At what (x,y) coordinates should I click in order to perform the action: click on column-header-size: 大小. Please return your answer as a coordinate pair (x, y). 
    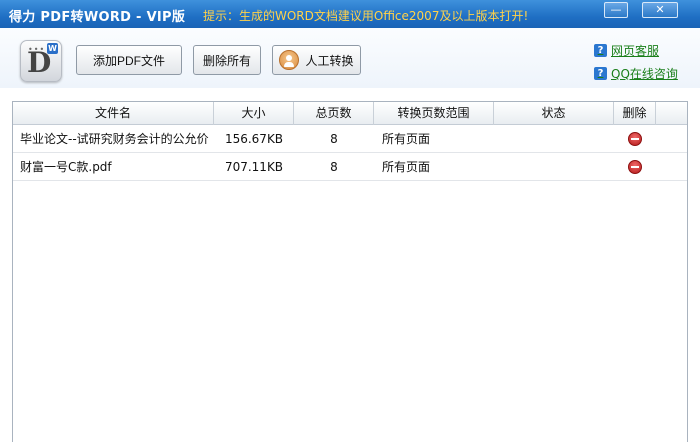
    Looking at the image, I should click on (254, 113).